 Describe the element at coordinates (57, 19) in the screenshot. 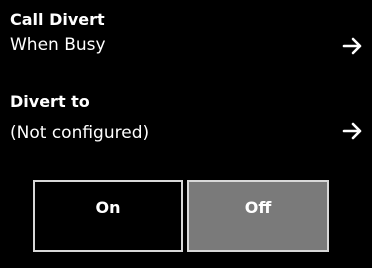

I see `call-divert-title: Call Divert` at that location.